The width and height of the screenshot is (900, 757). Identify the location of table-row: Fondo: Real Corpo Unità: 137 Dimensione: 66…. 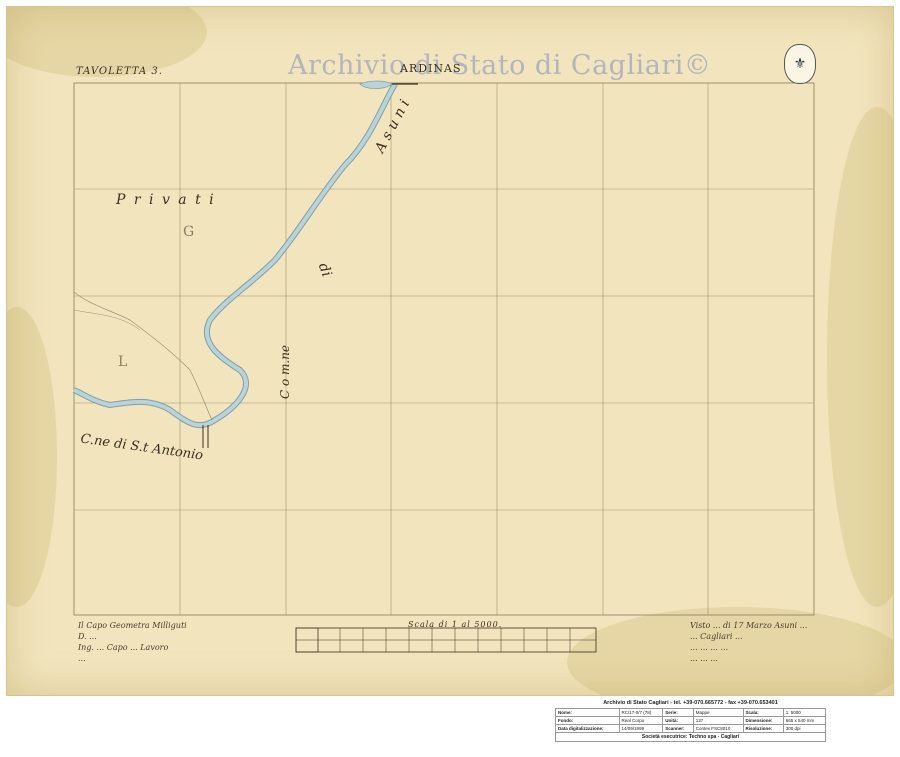
(691, 720).